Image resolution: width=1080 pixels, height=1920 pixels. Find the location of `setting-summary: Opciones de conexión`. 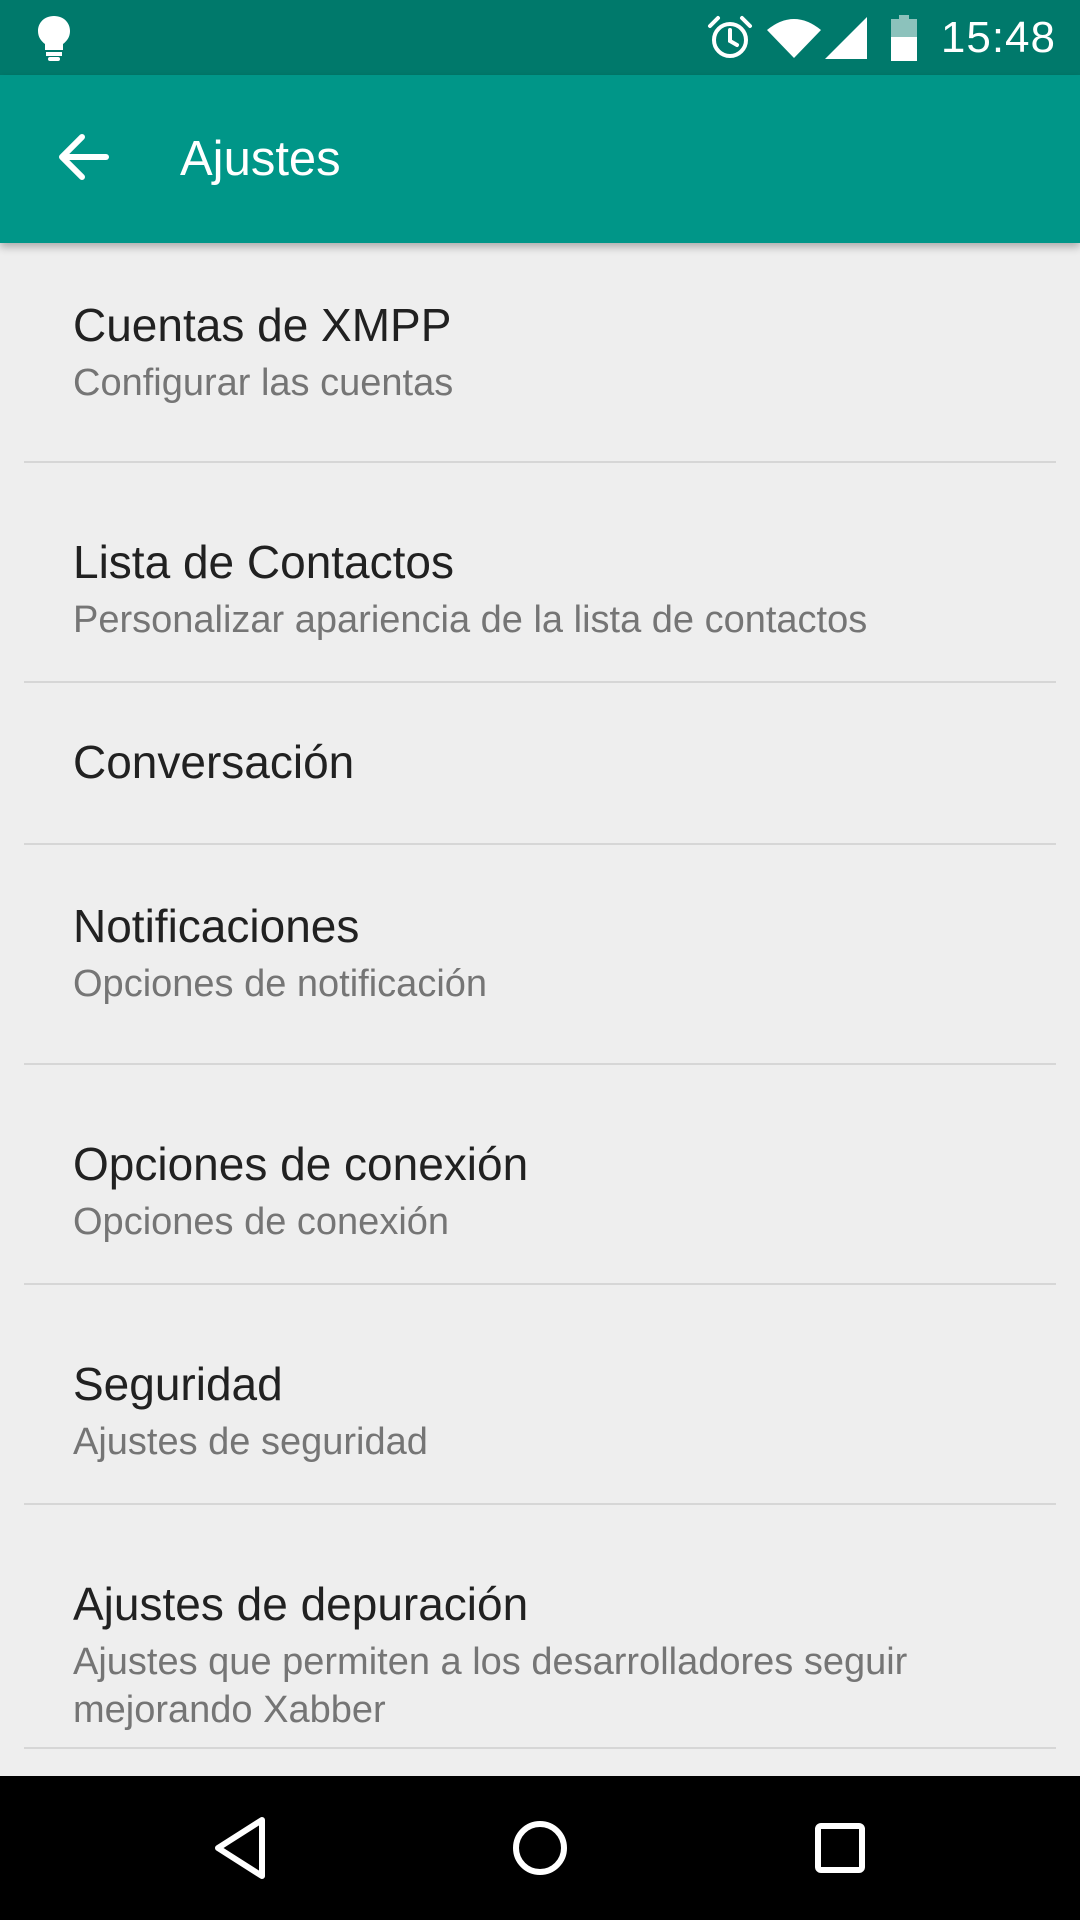

setting-summary: Opciones de conexión is located at coordinates (261, 1222).